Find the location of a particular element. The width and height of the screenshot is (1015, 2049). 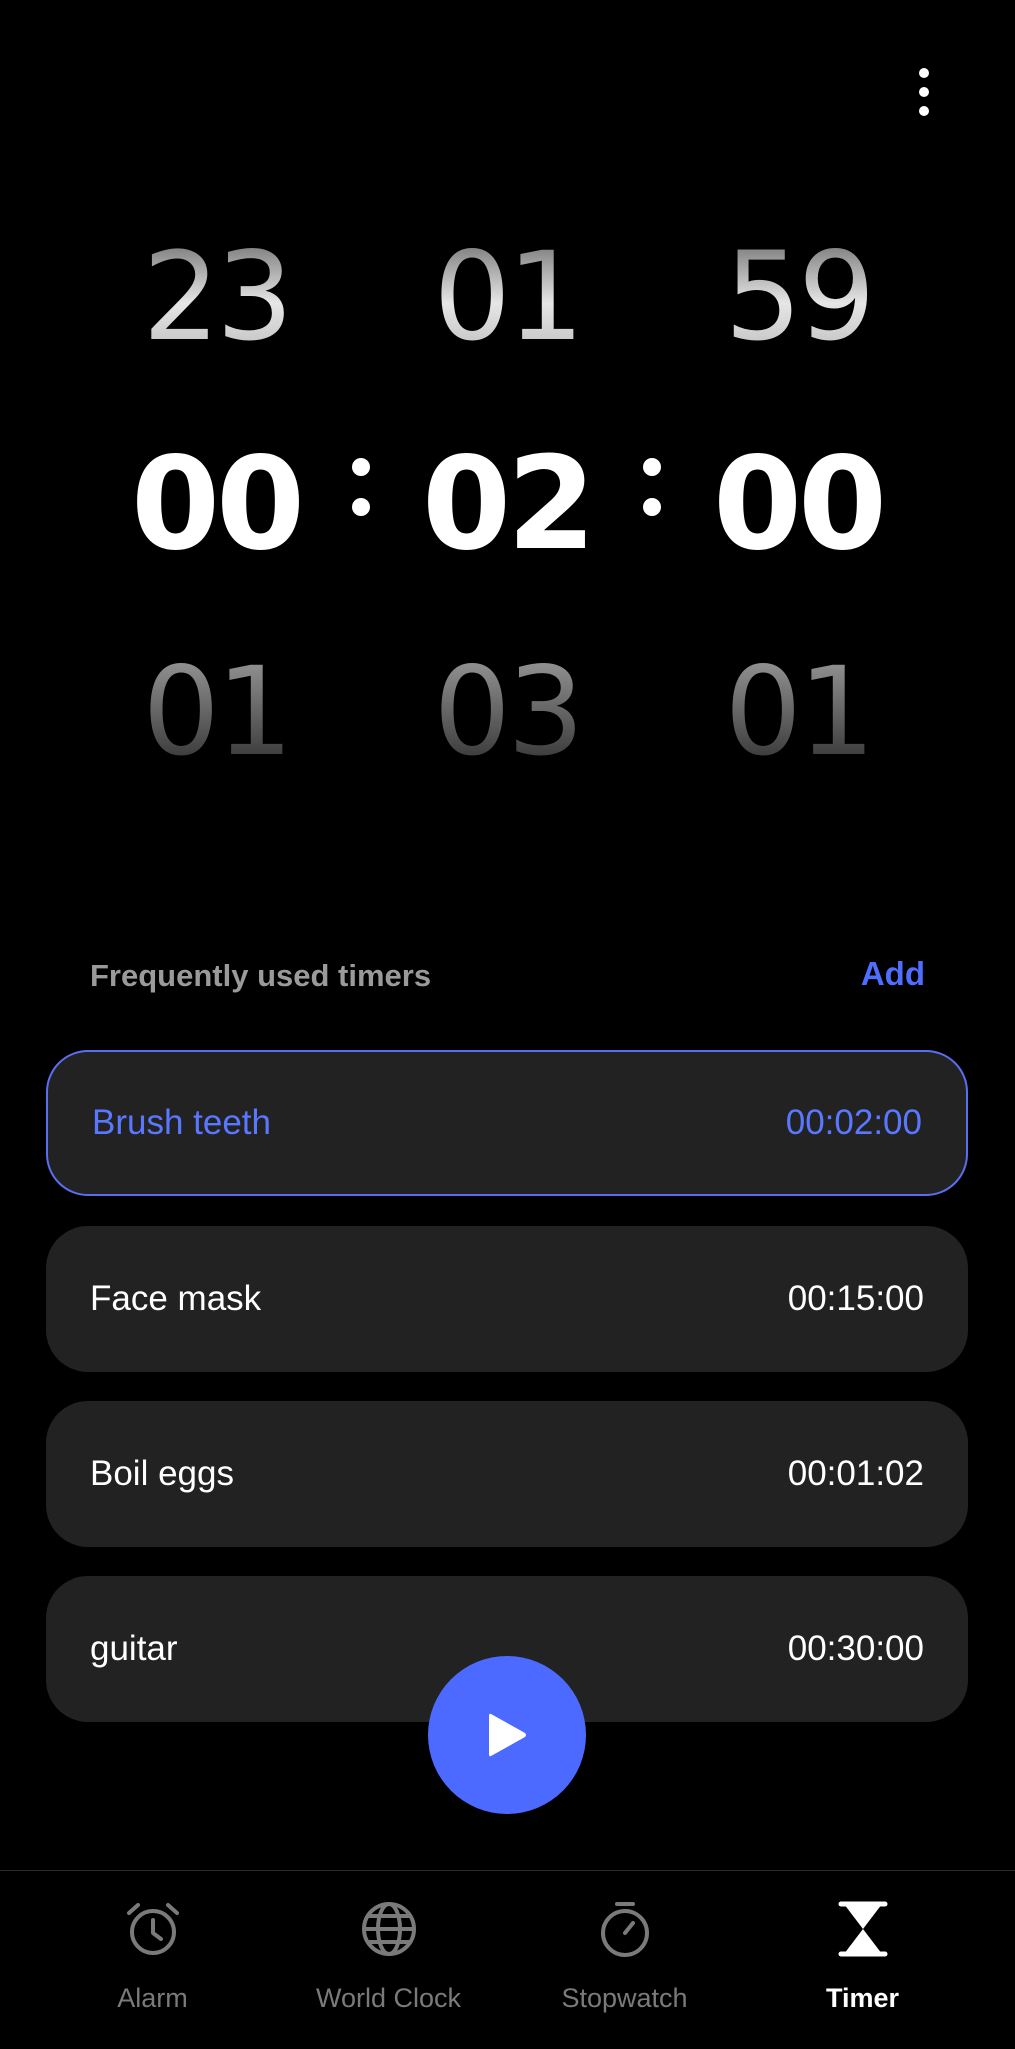

preset-timer-name: guitar is located at coordinates (134, 1648).